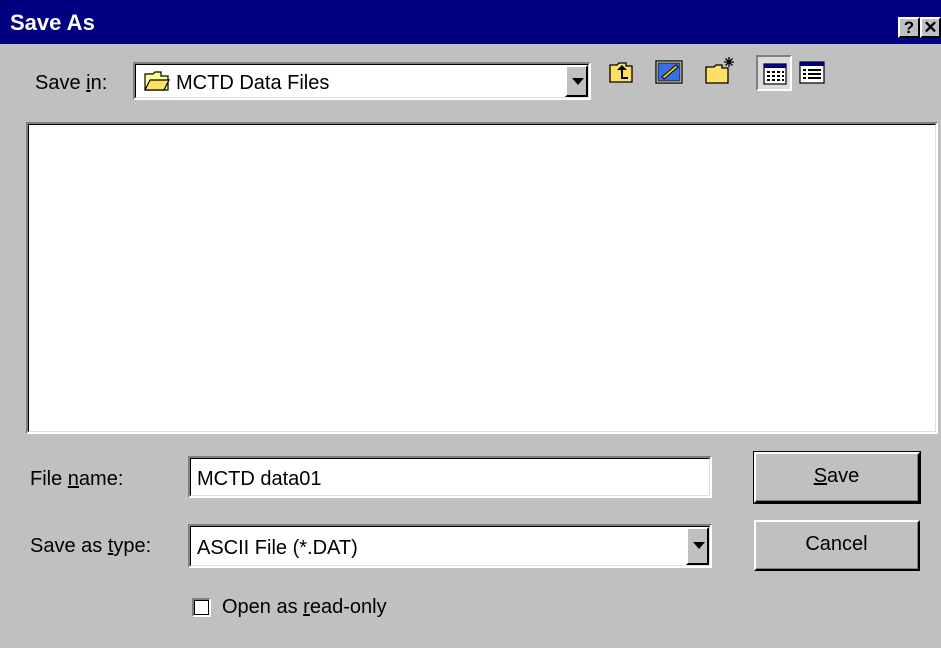  I want to click on file-name-label: File name:, so click(77, 479).